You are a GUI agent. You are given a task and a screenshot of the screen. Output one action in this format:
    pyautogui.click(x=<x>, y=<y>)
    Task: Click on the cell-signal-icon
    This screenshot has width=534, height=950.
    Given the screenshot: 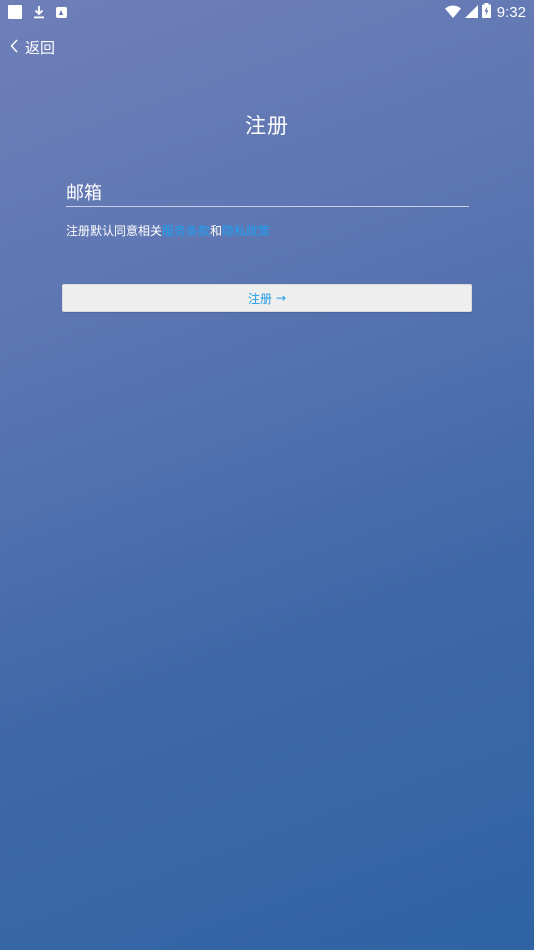 What is the action you would take?
    pyautogui.click(x=471, y=12)
    